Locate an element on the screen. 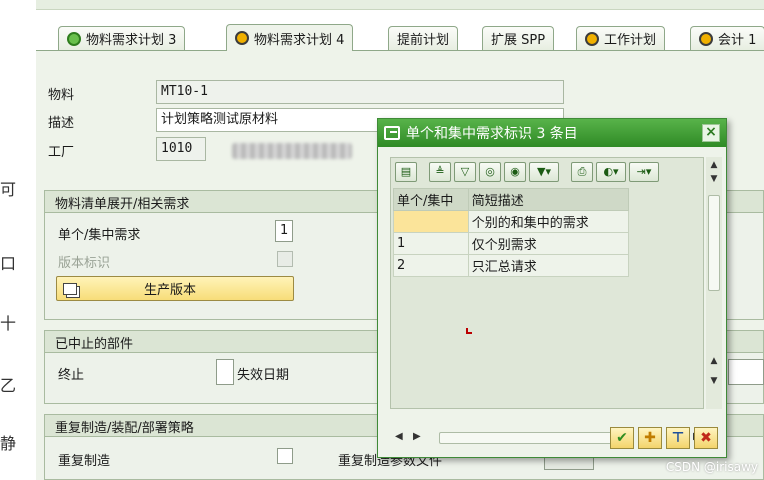 The width and height of the screenshot is (764, 480). tab-work-scheduling: 工作计划 is located at coordinates (621, 38).